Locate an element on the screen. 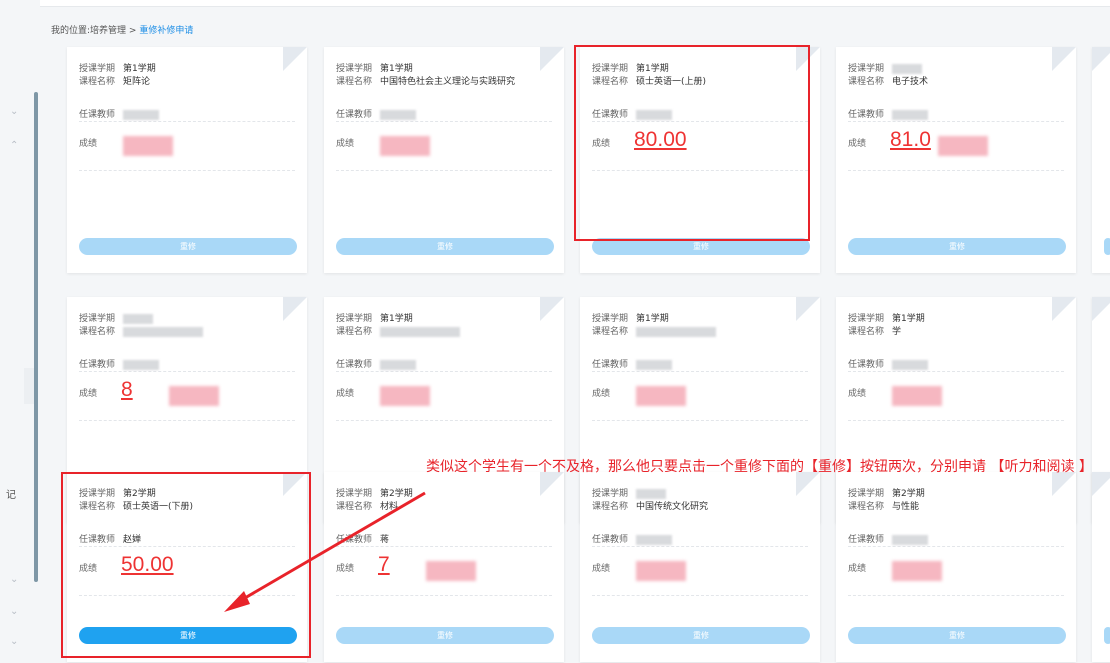 The height and width of the screenshot is (663, 1110). annotation-arrow is located at coordinates (325, 551).